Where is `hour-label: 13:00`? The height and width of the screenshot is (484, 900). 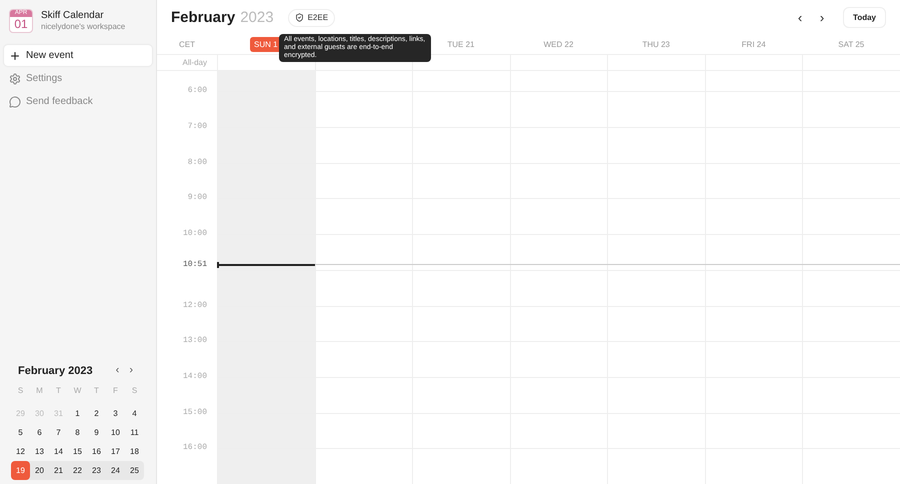 hour-label: 13:00 is located at coordinates (194, 341).